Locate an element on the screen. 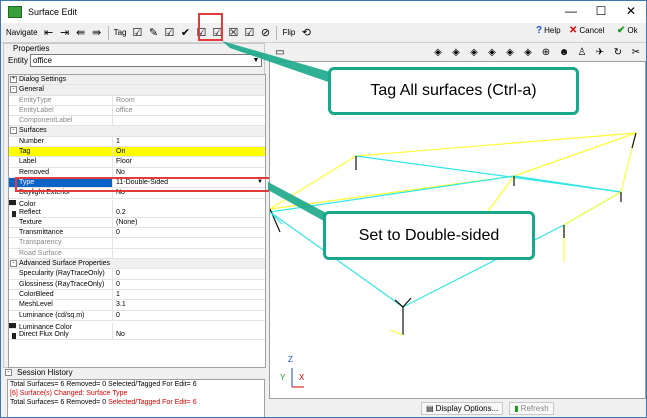 The image size is (647, 418). tag-surface-icon: ☑ is located at coordinates (137, 33).